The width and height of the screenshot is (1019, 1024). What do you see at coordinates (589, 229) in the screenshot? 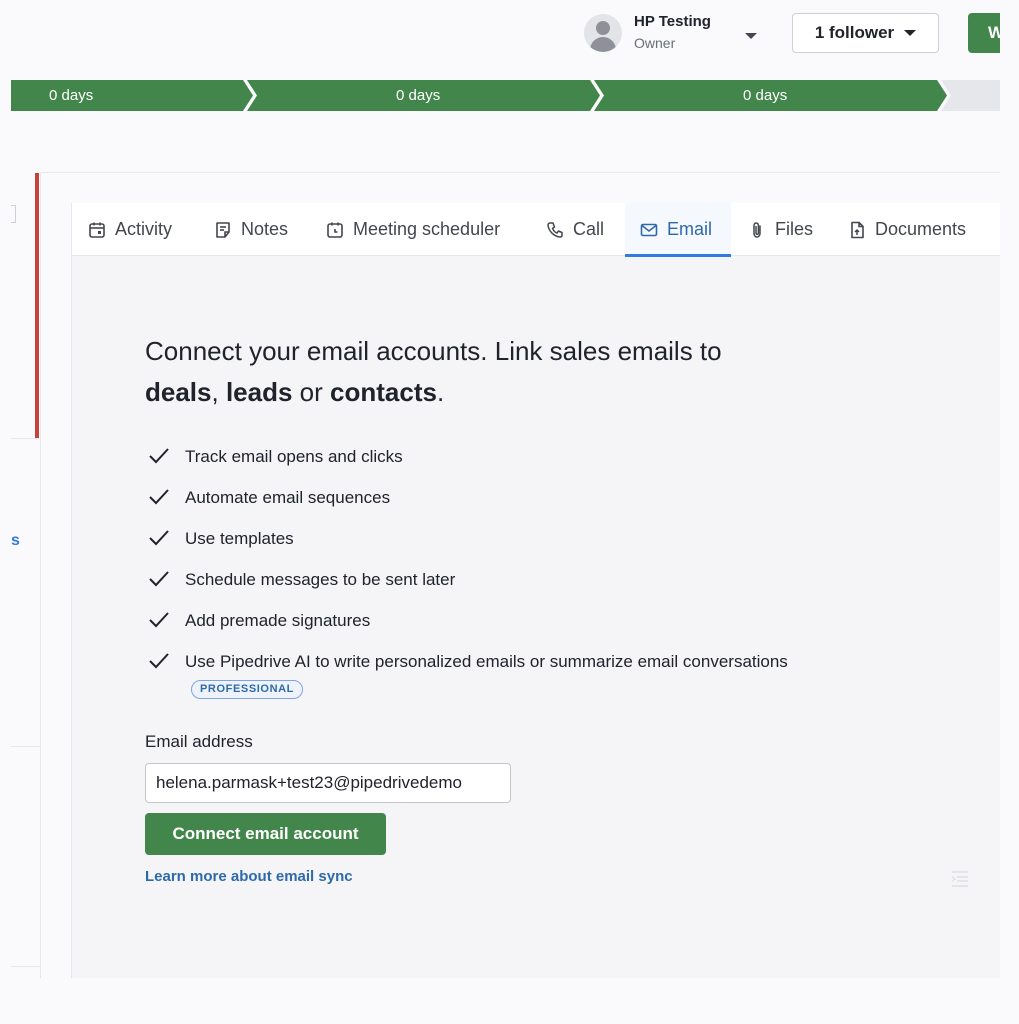
I see `tab-label: Call` at bounding box center [589, 229].